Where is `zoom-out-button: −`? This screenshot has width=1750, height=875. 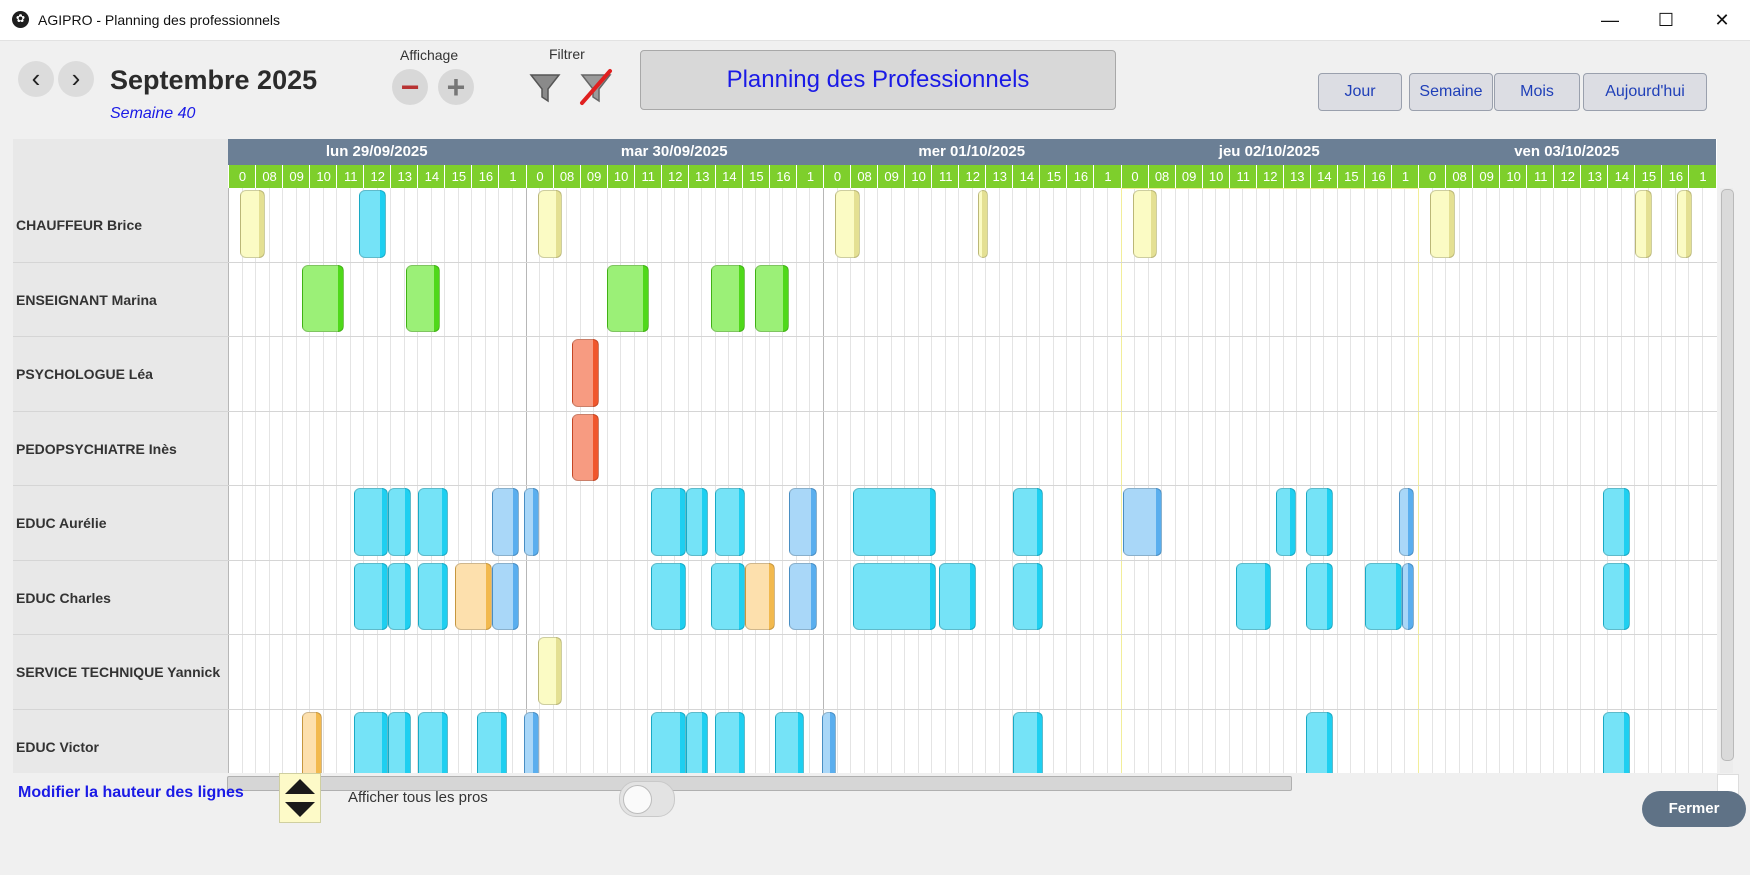 zoom-out-button: − is located at coordinates (410, 87).